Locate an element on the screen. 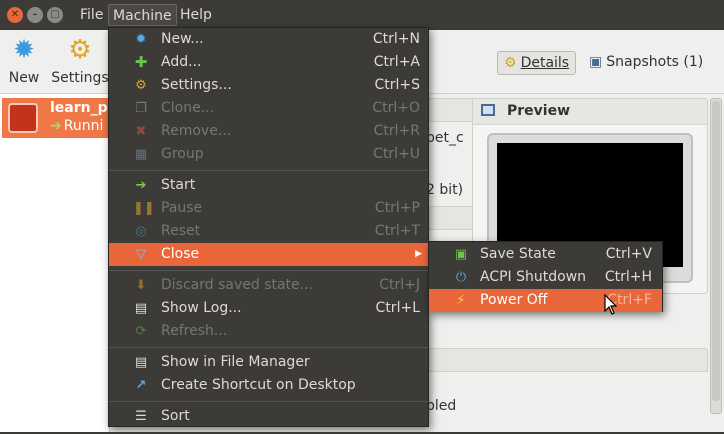  menu-item-remove: ✖ Remove... Ctrl+R is located at coordinates (268, 131).